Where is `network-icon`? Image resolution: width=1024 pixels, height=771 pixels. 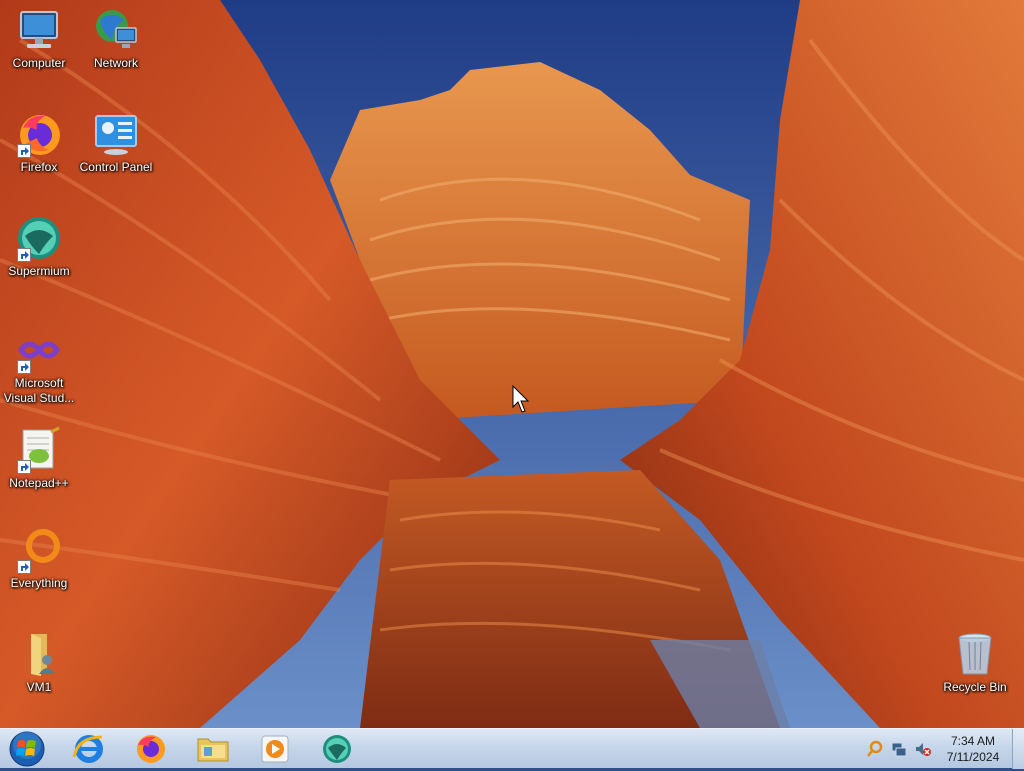
network-icon is located at coordinates (116, 30).